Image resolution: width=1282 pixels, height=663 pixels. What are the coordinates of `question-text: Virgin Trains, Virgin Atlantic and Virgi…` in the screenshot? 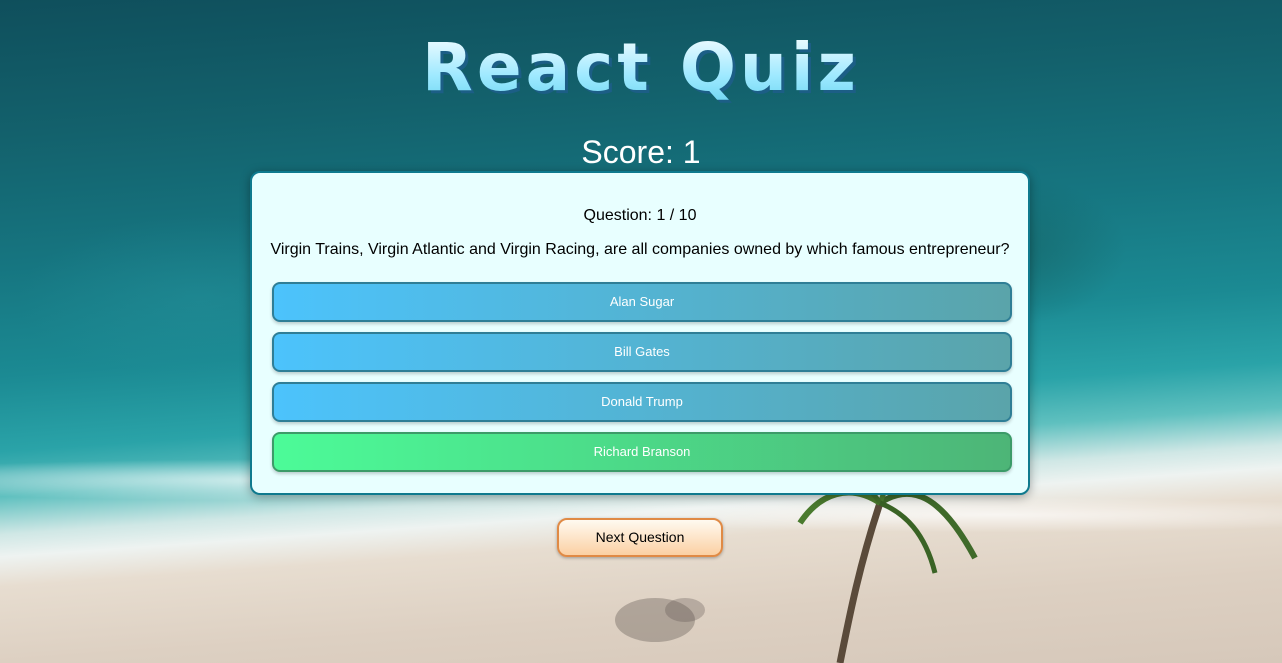 It's located at (640, 249).